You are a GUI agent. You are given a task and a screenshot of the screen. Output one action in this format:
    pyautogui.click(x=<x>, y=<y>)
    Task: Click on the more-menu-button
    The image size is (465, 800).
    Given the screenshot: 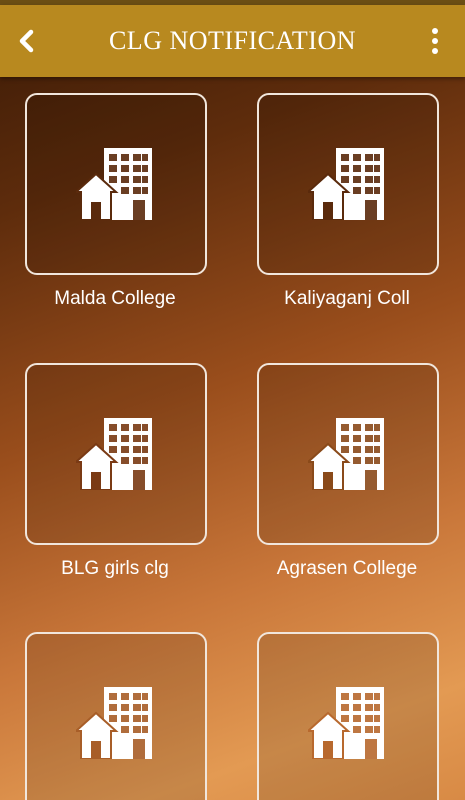 What is the action you would take?
    pyautogui.click(x=435, y=41)
    